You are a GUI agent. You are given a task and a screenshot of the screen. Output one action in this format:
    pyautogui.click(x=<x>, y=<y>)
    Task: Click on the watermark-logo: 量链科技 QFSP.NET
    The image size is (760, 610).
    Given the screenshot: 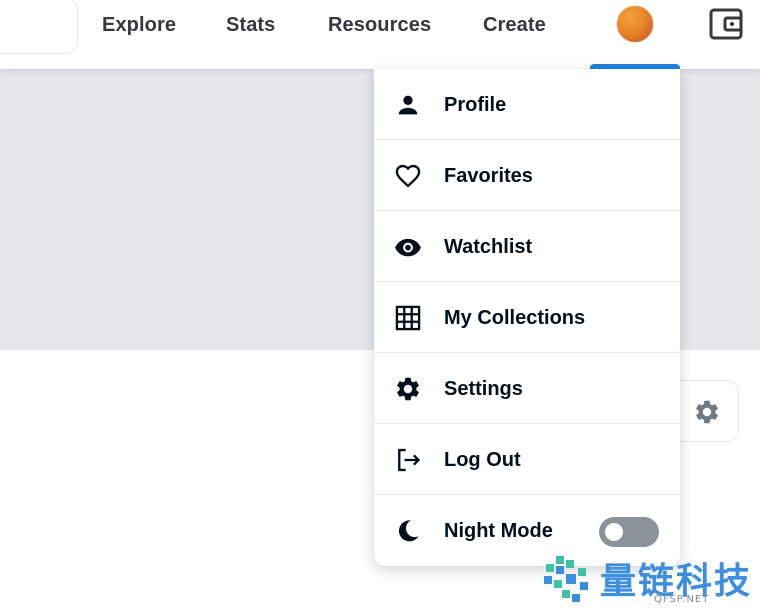 What is the action you would take?
    pyautogui.click(x=650, y=578)
    